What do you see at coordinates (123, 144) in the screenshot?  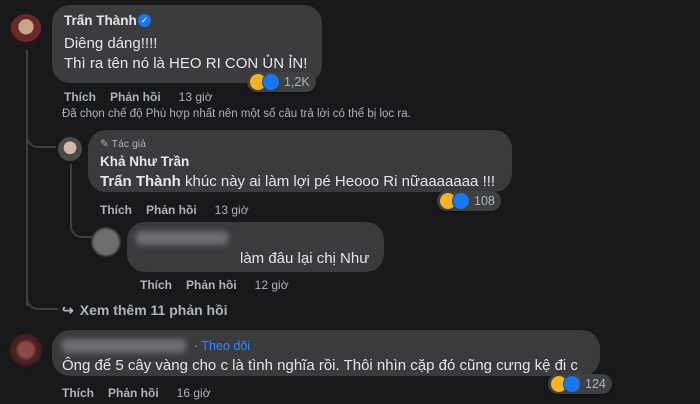 I see `author-badge: ✎ Tác giả` at bounding box center [123, 144].